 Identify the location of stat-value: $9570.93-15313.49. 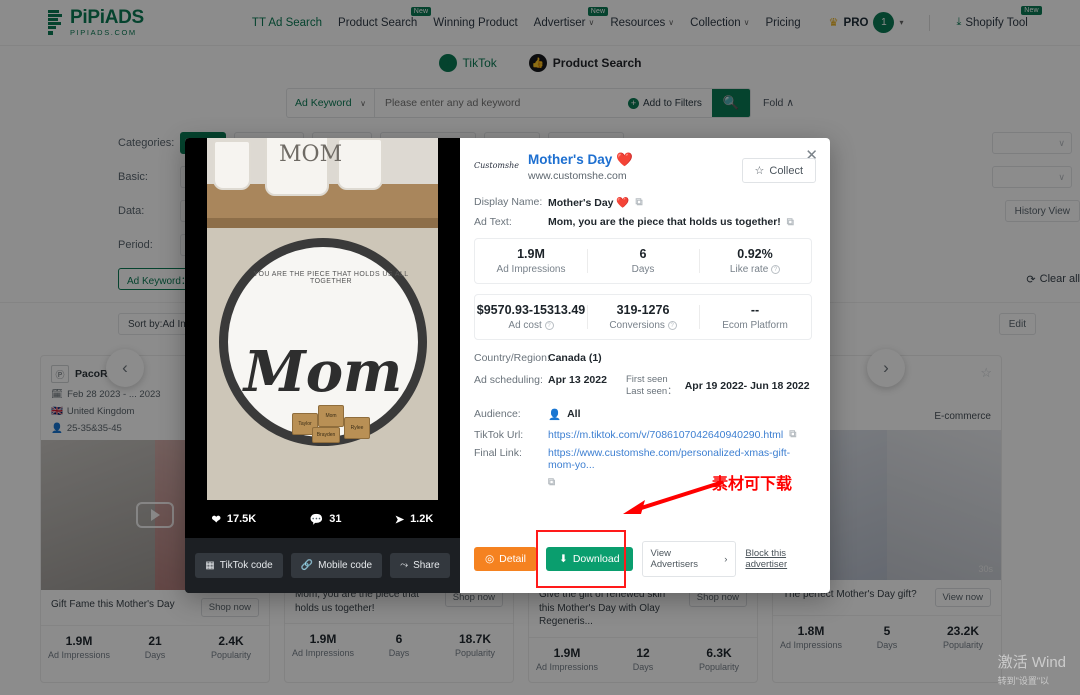
(531, 310).